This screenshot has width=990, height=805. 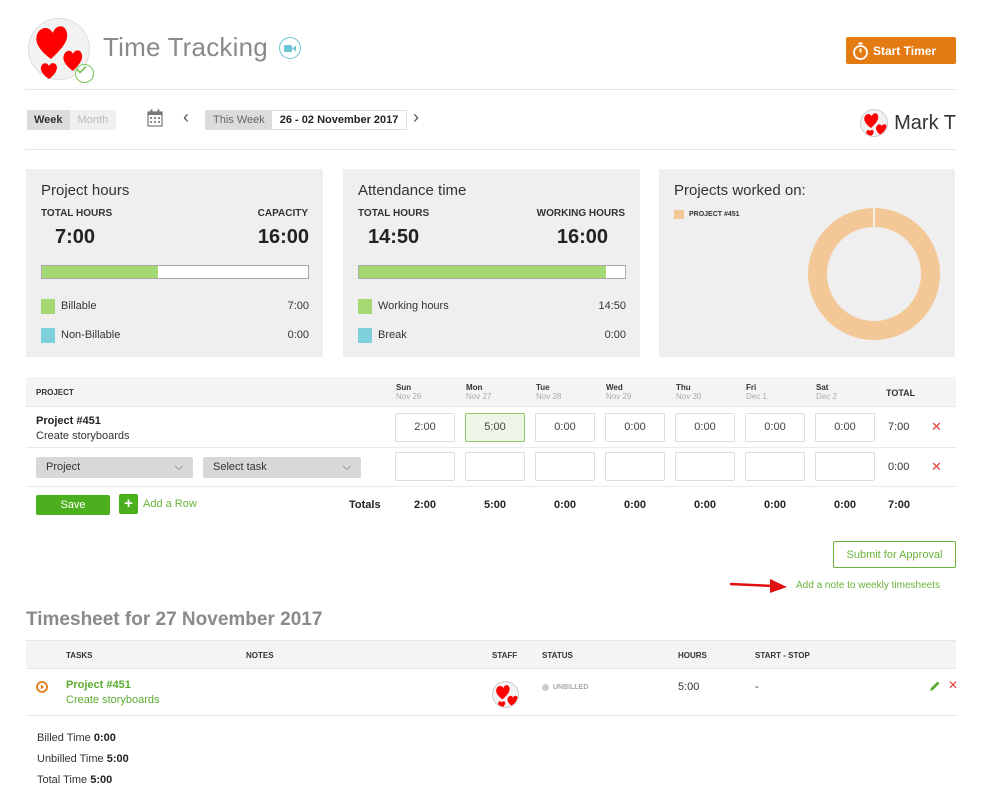 What do you see at coordinates (635, 427) in the screenshot?
I see `hours-input-wed: 0:00` at bounding box center [635, 427].